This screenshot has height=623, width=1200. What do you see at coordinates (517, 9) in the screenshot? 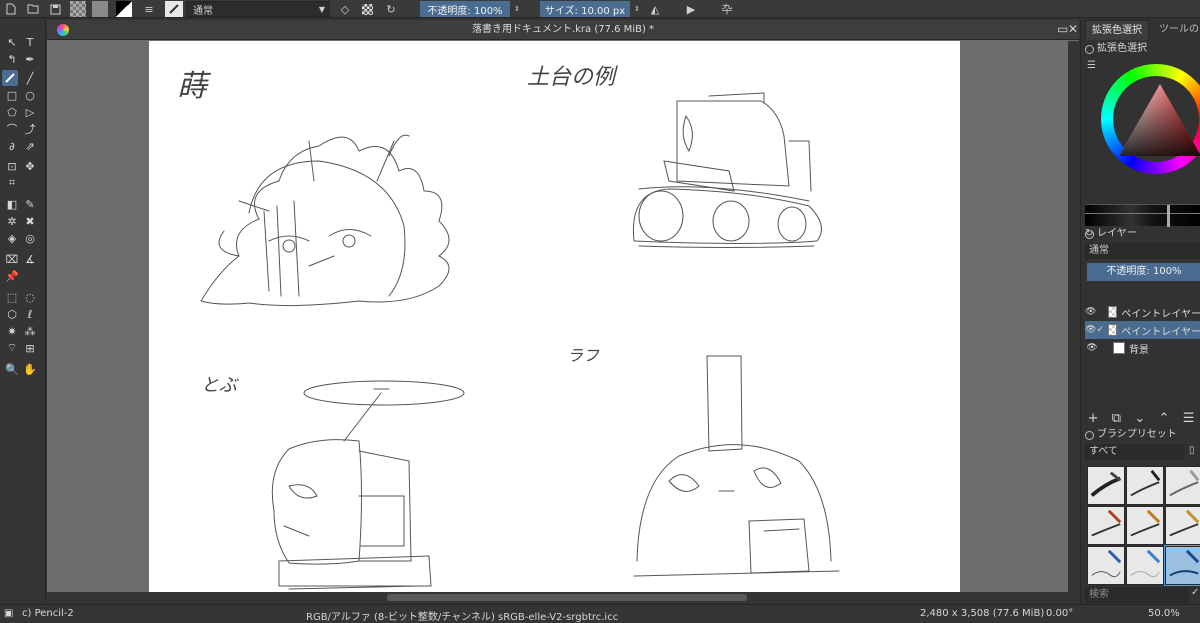
I see `opacity-stepper: ⇕` at bounding box center [517, 9].